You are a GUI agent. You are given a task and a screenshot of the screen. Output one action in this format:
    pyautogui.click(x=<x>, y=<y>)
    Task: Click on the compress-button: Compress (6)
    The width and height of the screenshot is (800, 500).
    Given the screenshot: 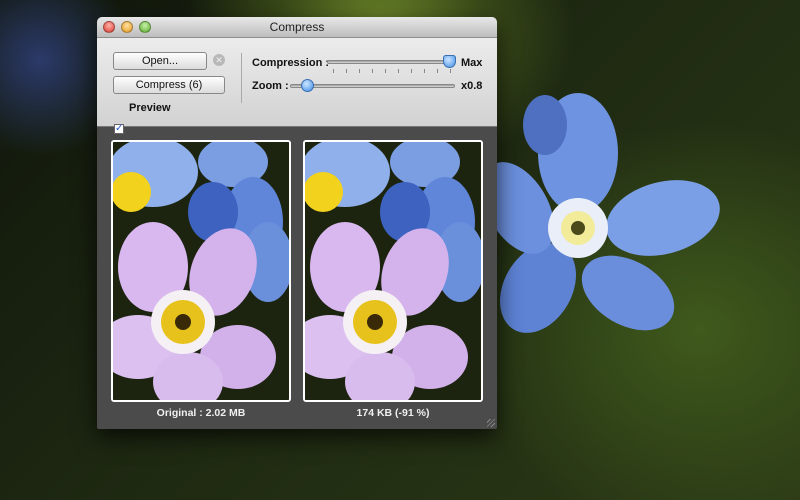 What is the action you would take?
    pyautogui.click(x=169, y=85)
    